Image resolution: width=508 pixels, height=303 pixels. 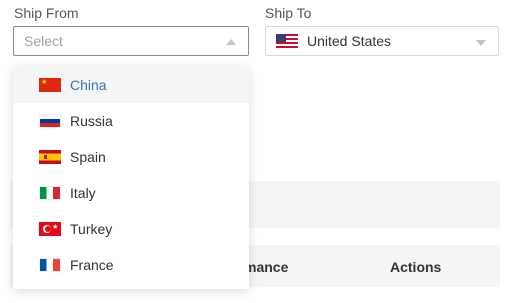 I want to click on option-label: China, so click(x=88, y=85).